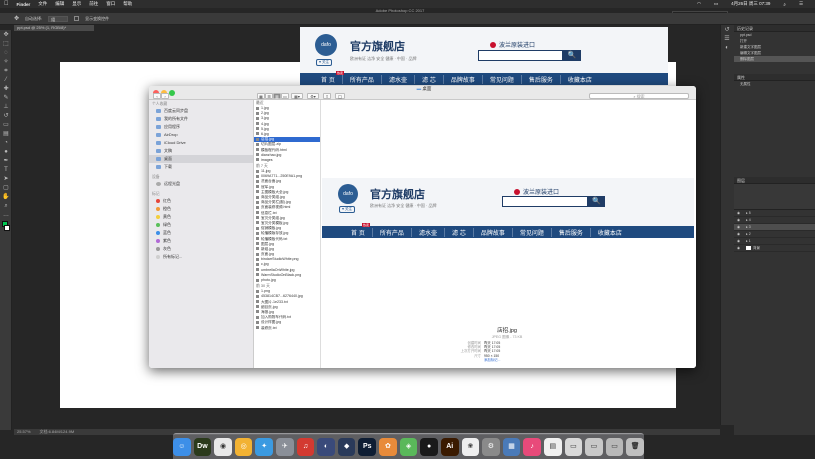 Image resolution: width=815 pixels, height=459 pixels. What do you see at coordinates (727, 39) in the screenshot?
I see `properties-icon: ☰` at bounding box center [727, 39].